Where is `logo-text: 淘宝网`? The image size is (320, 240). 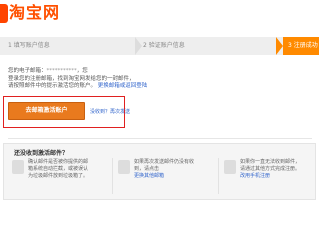 logo-text: 淘宝网 is located at coordinates (35, 12).